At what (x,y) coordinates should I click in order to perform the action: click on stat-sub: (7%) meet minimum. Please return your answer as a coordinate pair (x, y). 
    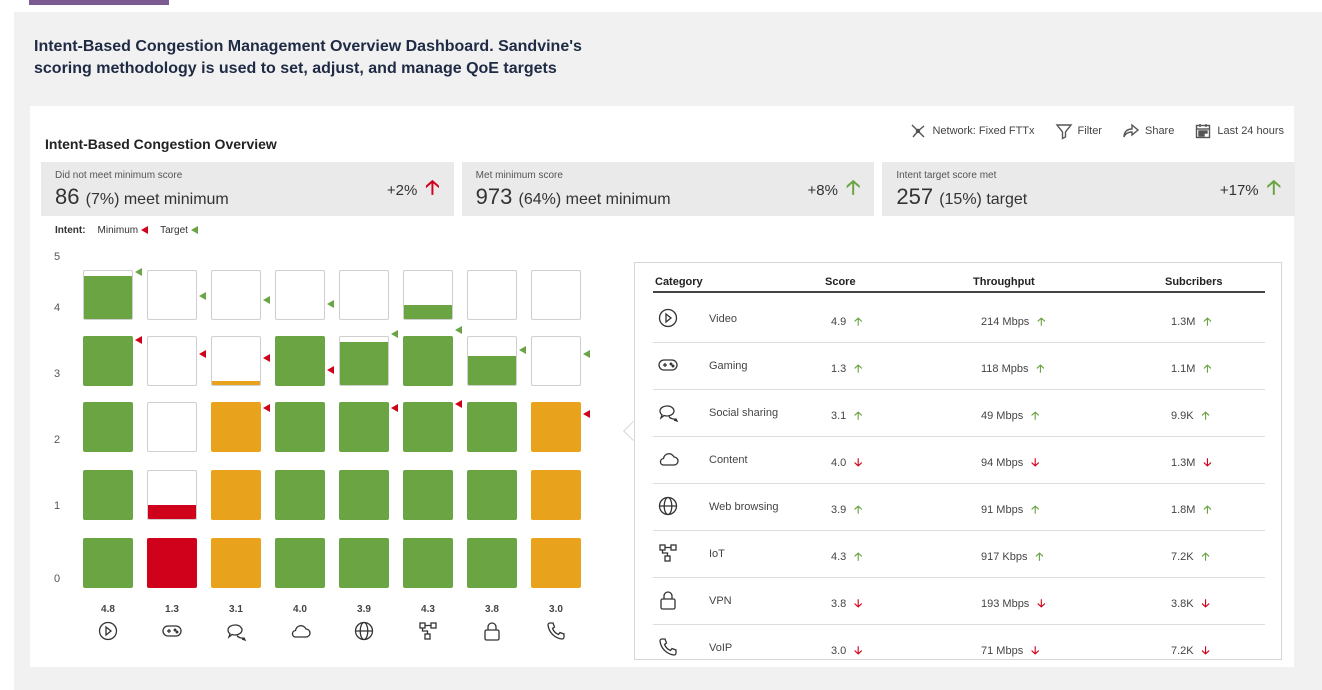
    Looking at the image, I should click on (157, 199).